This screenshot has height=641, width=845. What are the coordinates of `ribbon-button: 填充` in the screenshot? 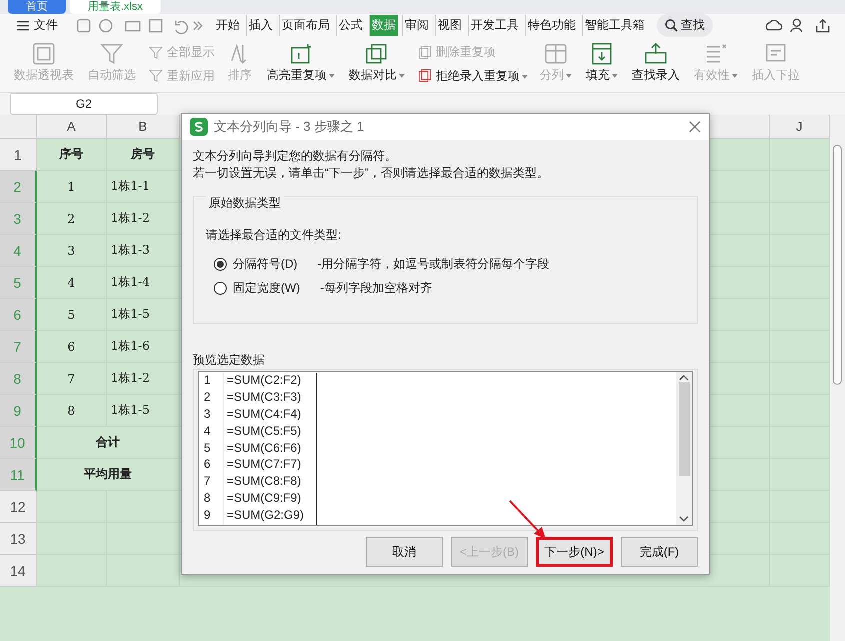 It's located at (602, 64).